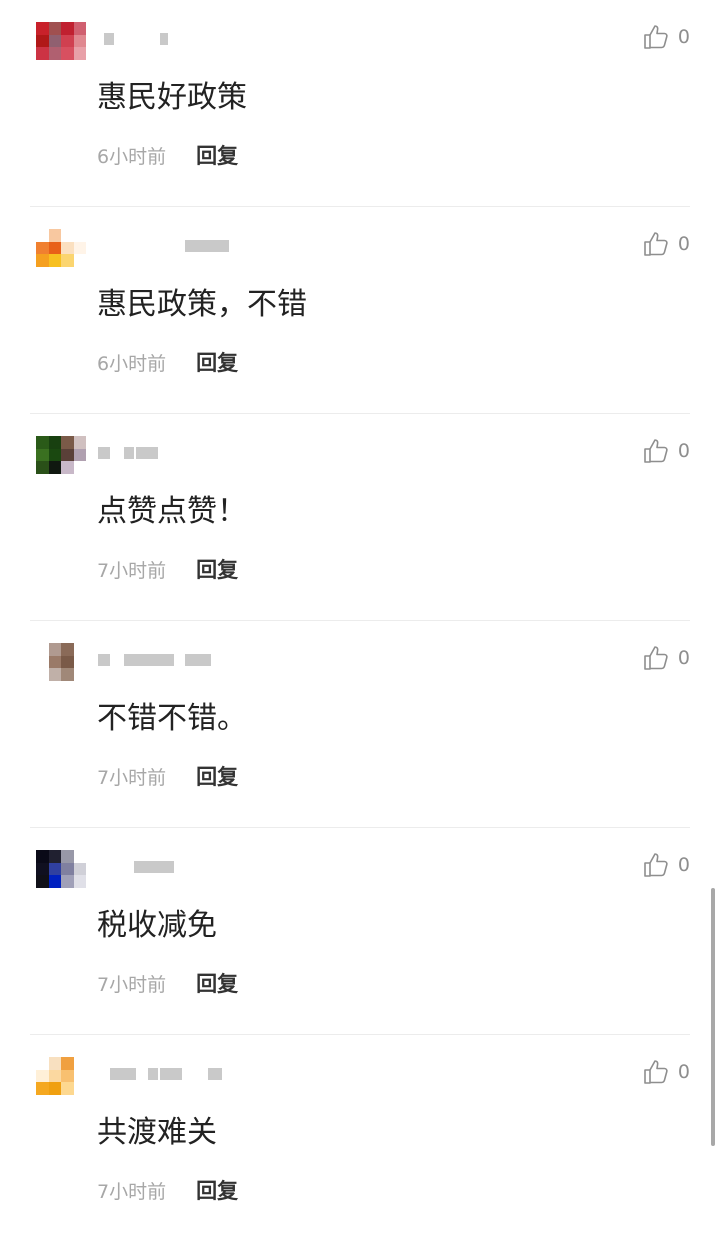 The width and height of the screenshot is (720, 1242). Describe the element at coordinates (172, 97) in the screenshot. I see `comment-text: 惠民好政策` at that location.